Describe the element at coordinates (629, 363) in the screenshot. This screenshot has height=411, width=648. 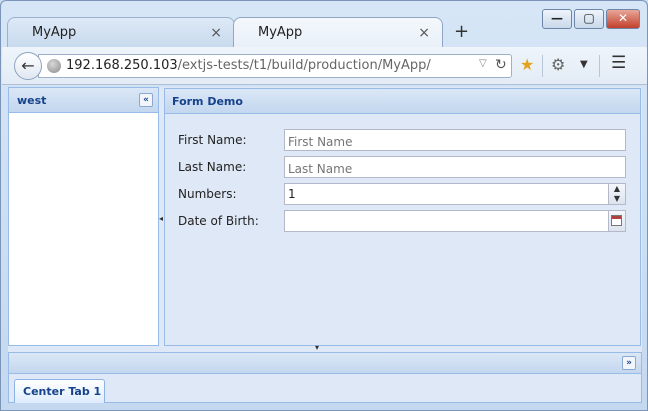
I see `expand-down-icon: »` at that location.